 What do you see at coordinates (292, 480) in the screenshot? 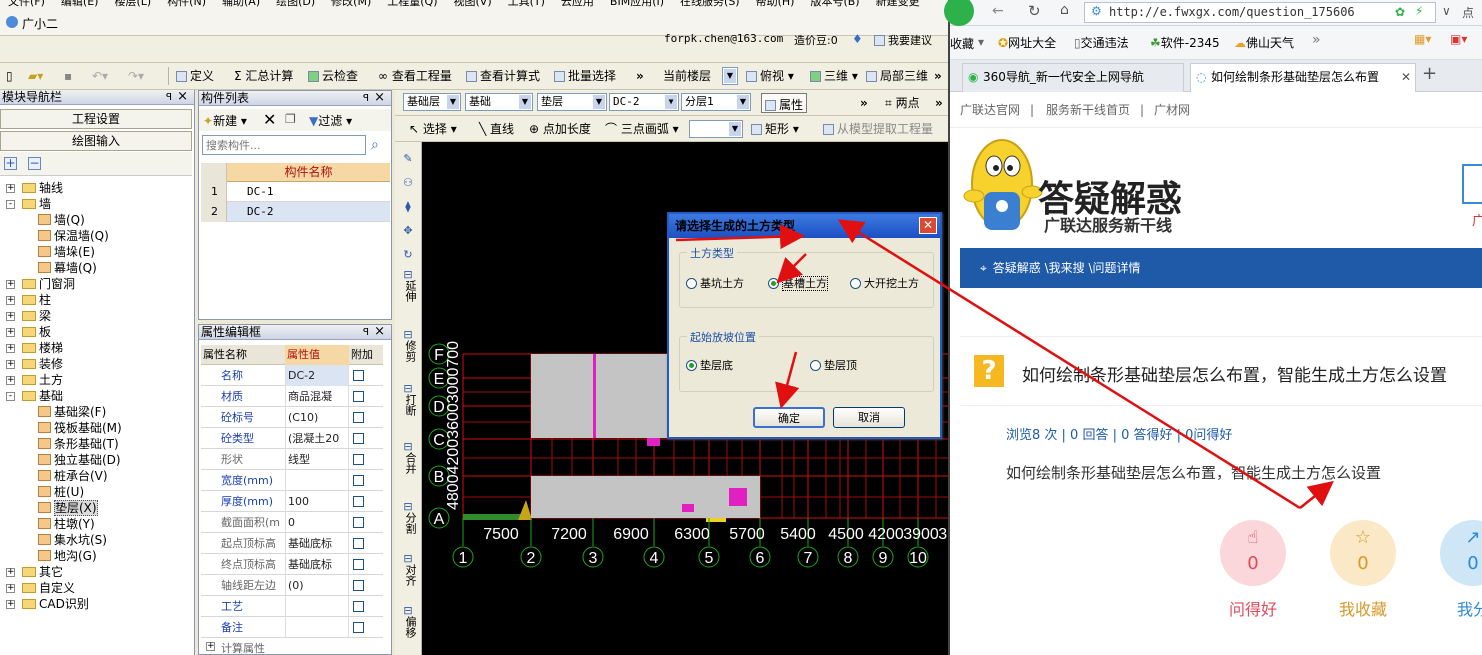
I see `property-row: 宽度(mm)` at bounding box center [292, 480].